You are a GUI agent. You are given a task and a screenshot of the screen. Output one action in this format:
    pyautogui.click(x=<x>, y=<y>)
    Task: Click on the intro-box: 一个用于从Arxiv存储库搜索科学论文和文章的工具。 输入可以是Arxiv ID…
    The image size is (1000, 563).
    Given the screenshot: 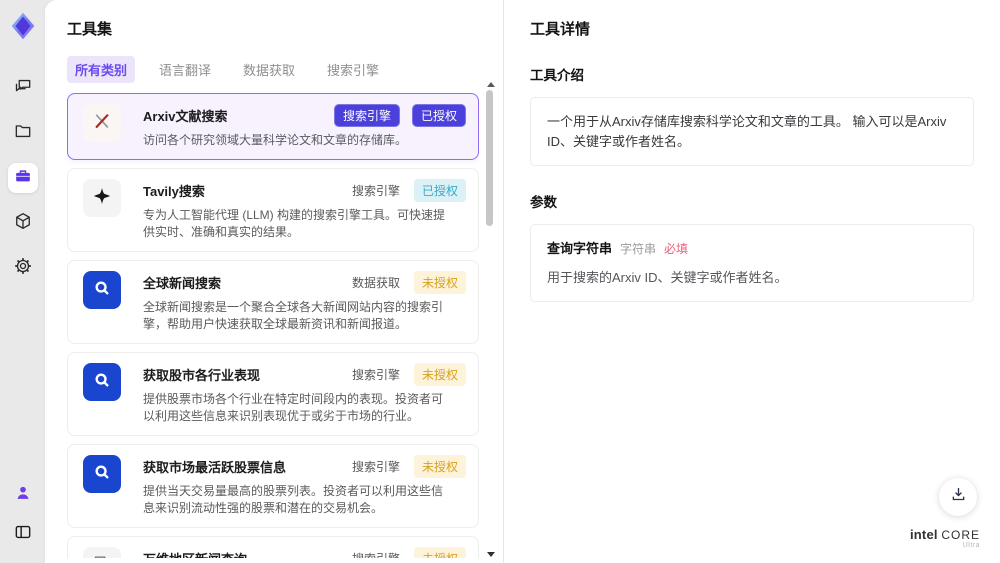 What is the action you would take?
    pyautogui.click(x=752, y=131)
    